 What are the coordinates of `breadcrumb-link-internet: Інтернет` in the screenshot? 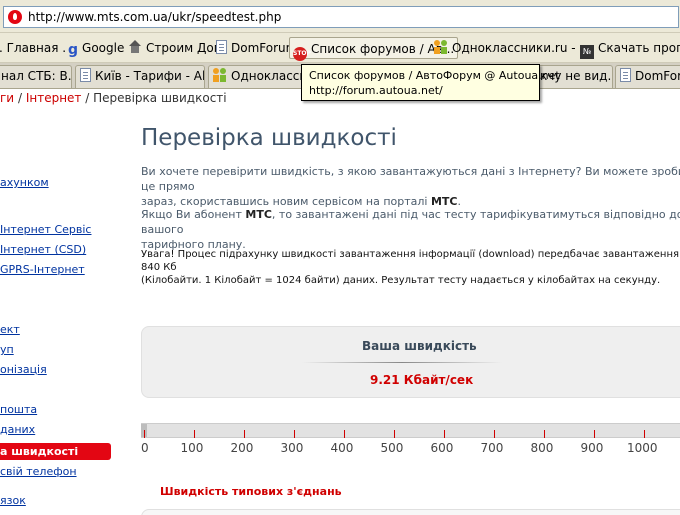 It's located at (54, 98).